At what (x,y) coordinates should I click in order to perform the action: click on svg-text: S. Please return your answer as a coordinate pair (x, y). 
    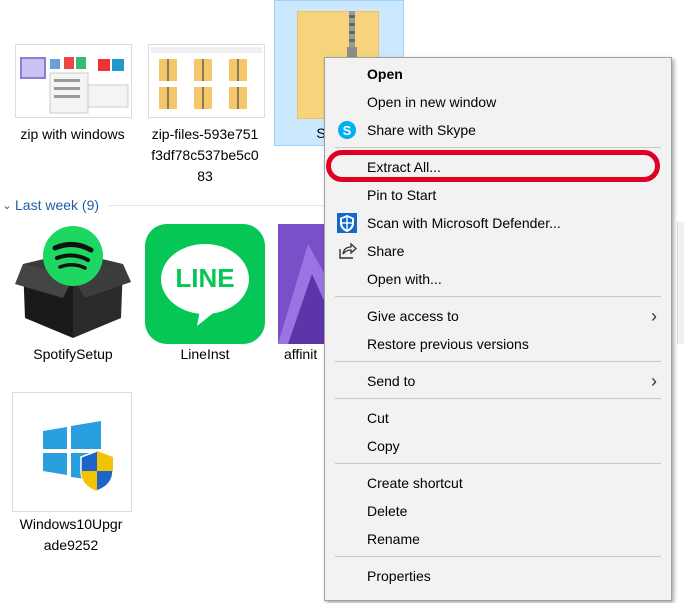
    Looking at the image, I should click on (347, 130).